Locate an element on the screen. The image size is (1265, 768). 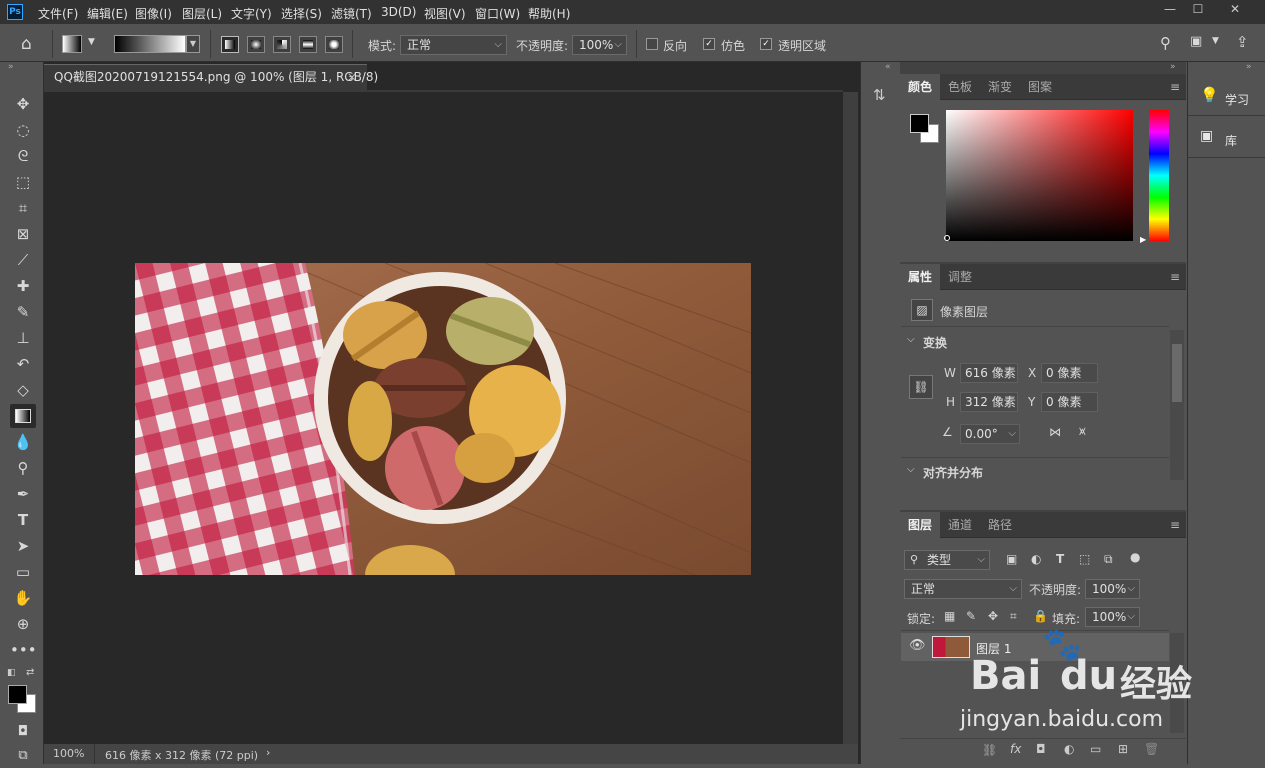
menu-file: 文件(F) is located at coordinates (58, 13).